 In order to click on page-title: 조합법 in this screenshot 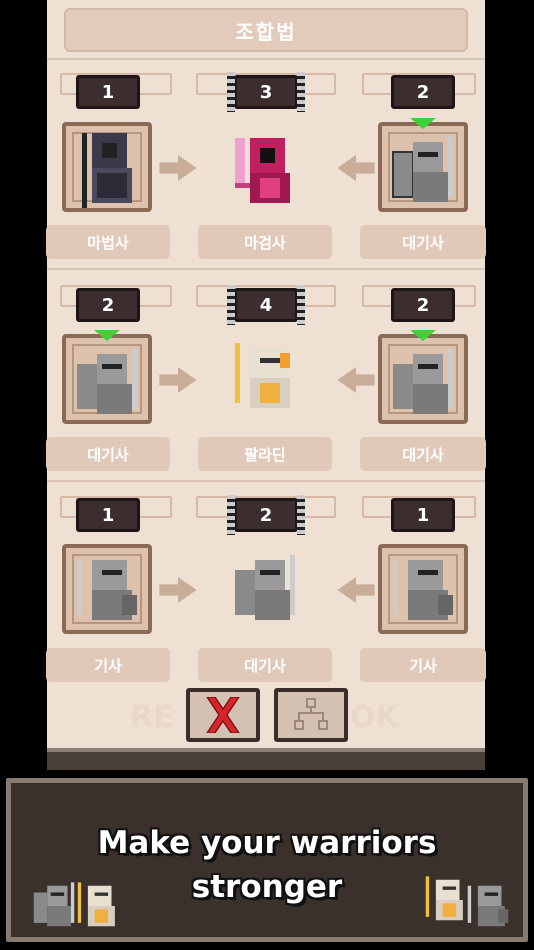, I will do `click(266, 30)`.